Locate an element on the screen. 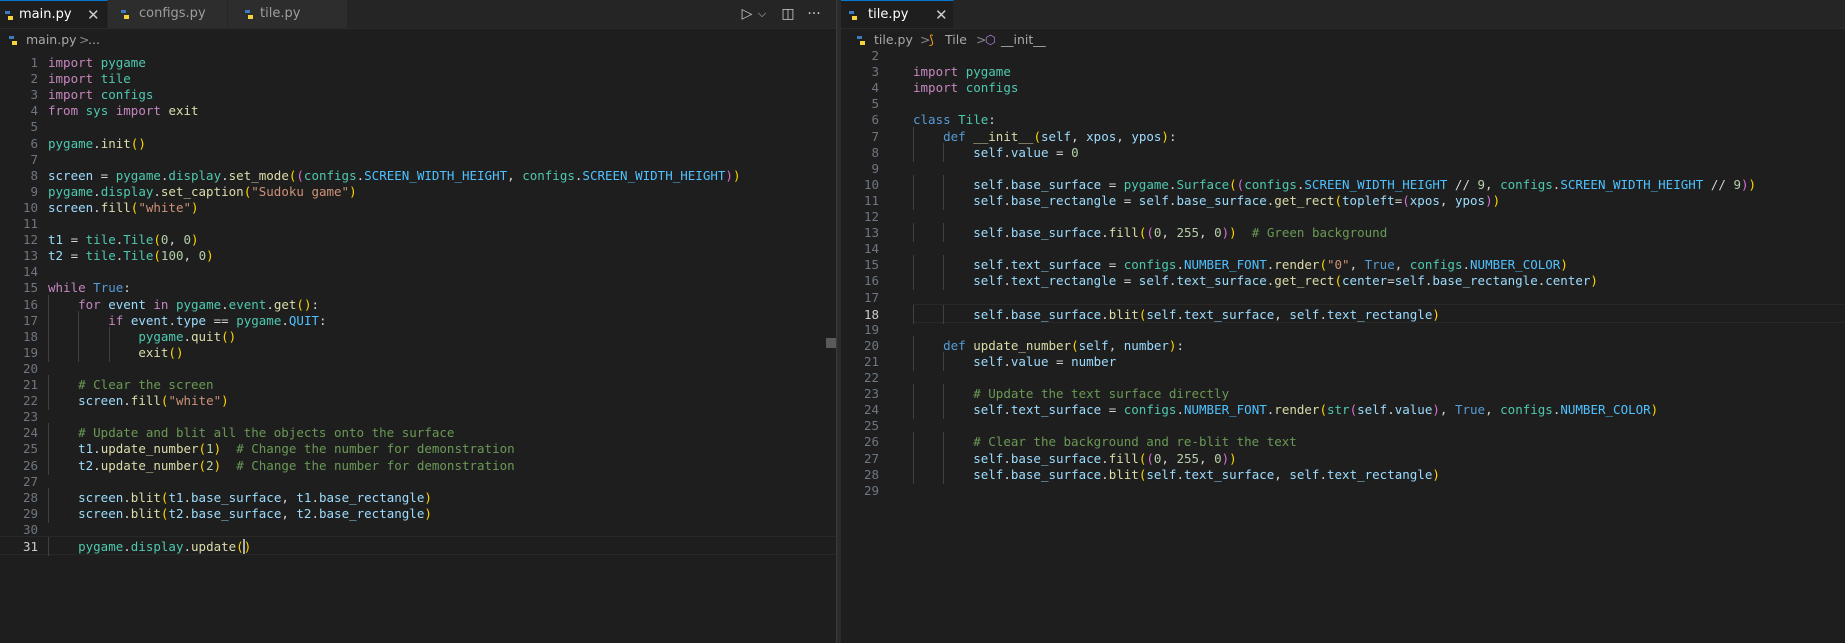 This screenshot has height=643, width=1845. code-token: number is located at coordinates (1146, 345).